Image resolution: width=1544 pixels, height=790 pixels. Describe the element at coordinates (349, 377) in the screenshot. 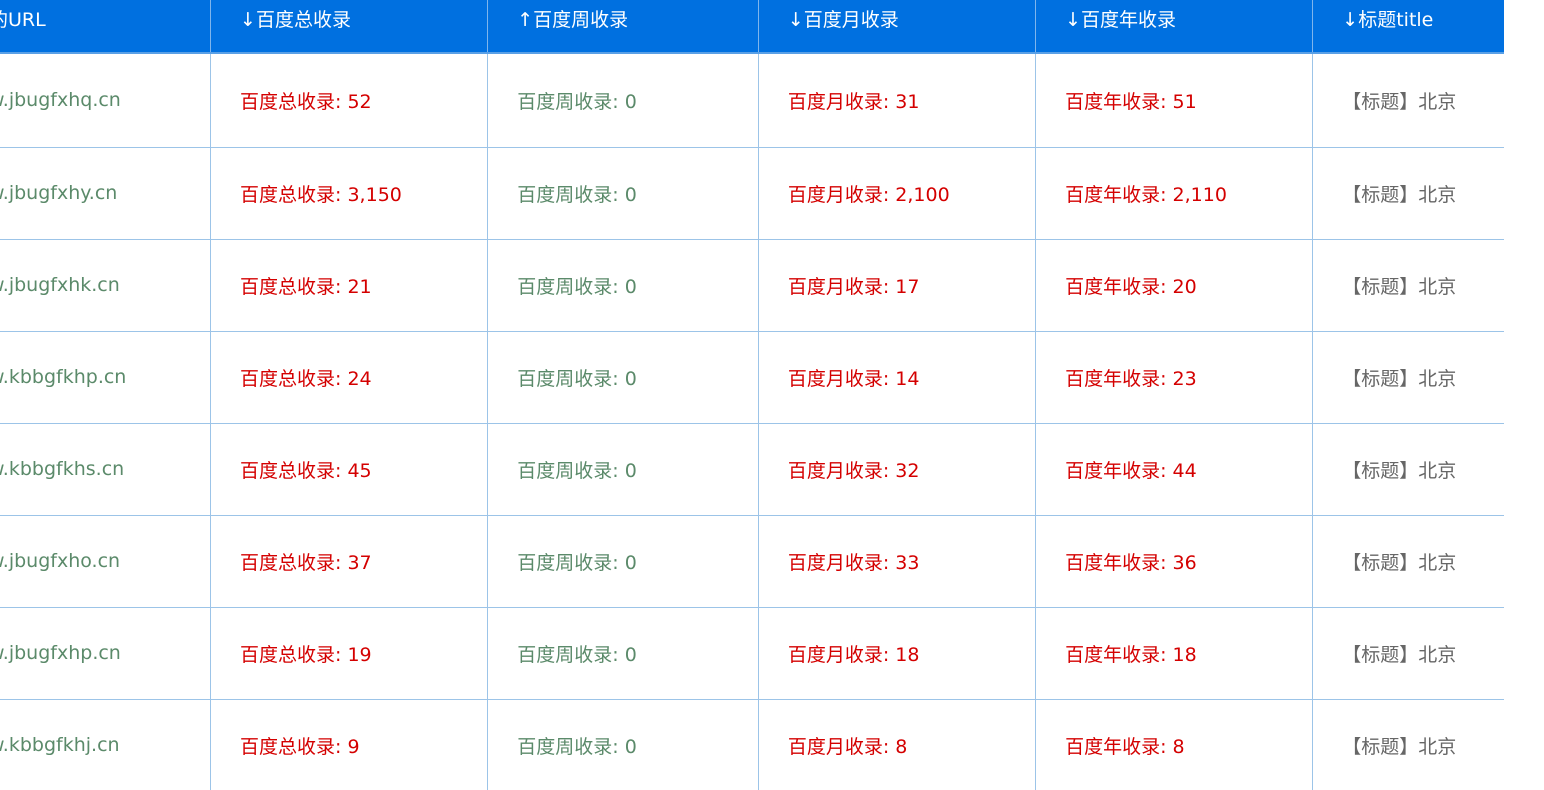

I see `baidu-total-index-cell: 百度总收录: 24` at that location.